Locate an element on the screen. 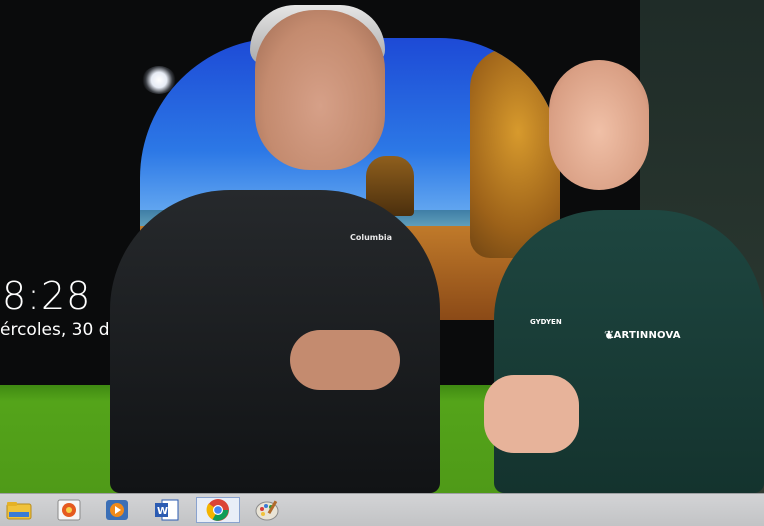 The width and height of the screenshot is (764, 526). hoodie-left-print: GYDYEN is located at coordinates (546, 322).